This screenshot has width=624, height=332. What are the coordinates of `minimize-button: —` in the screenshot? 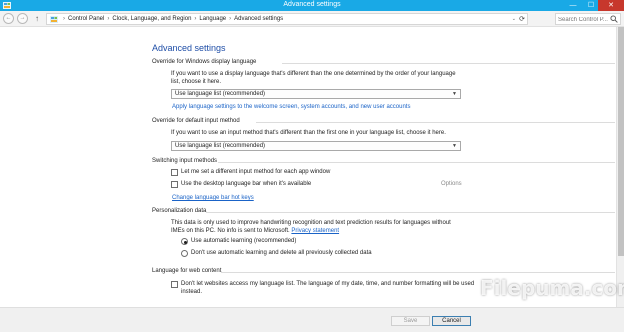 It's located at (573, 5).